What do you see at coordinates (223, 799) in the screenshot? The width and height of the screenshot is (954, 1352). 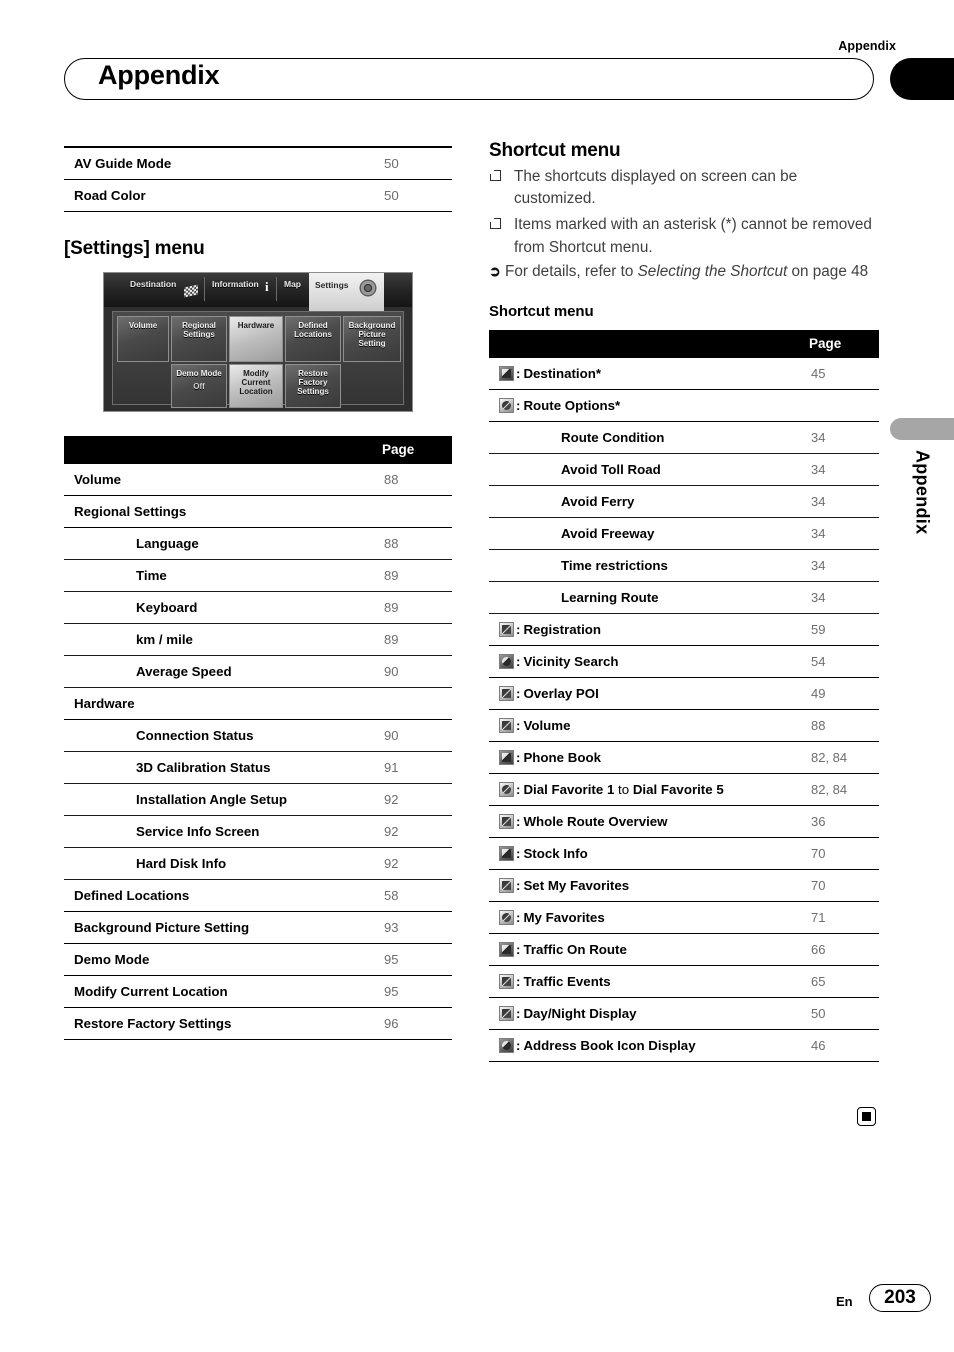 I see `table-cell-label: Installation Angle Setup` at bounding box center [223, 799].